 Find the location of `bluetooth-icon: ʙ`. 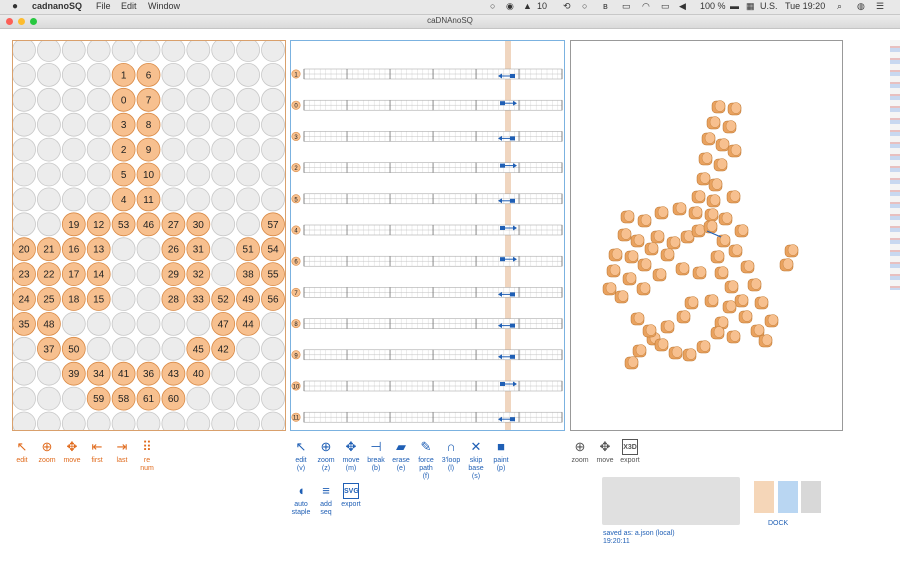

bluetooth-icon: ʙ is located at coordinates (605, 6).